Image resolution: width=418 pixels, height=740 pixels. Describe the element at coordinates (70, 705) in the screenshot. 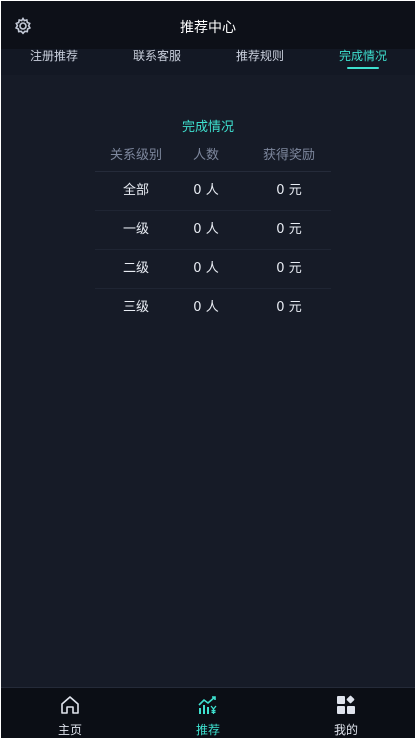

I see `home-icon` at that location.